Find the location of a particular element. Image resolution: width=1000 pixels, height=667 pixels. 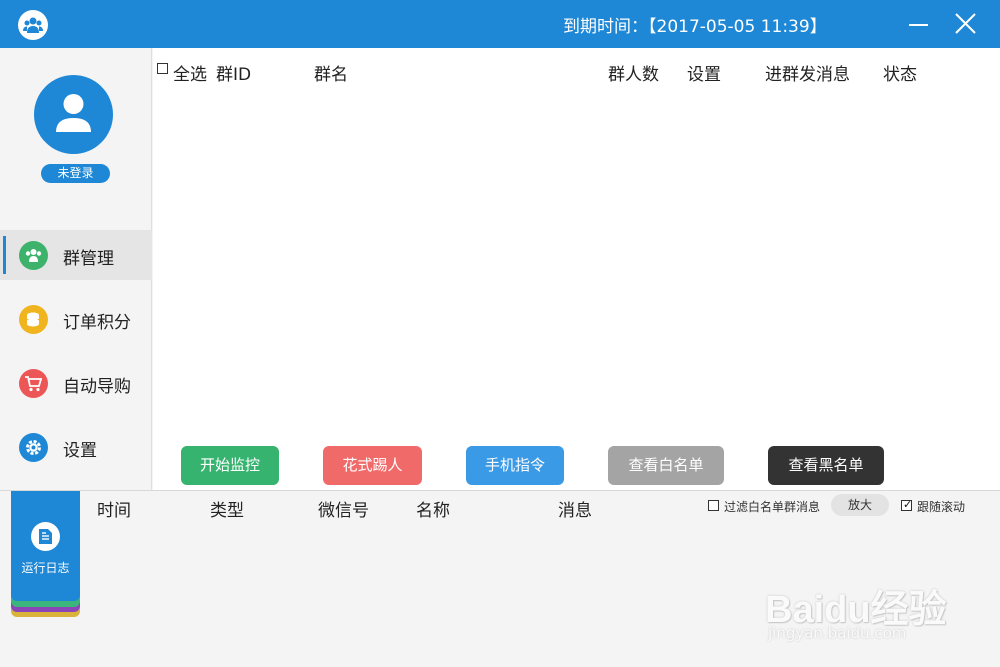

coins-icon is located at coordinates (33, 319).